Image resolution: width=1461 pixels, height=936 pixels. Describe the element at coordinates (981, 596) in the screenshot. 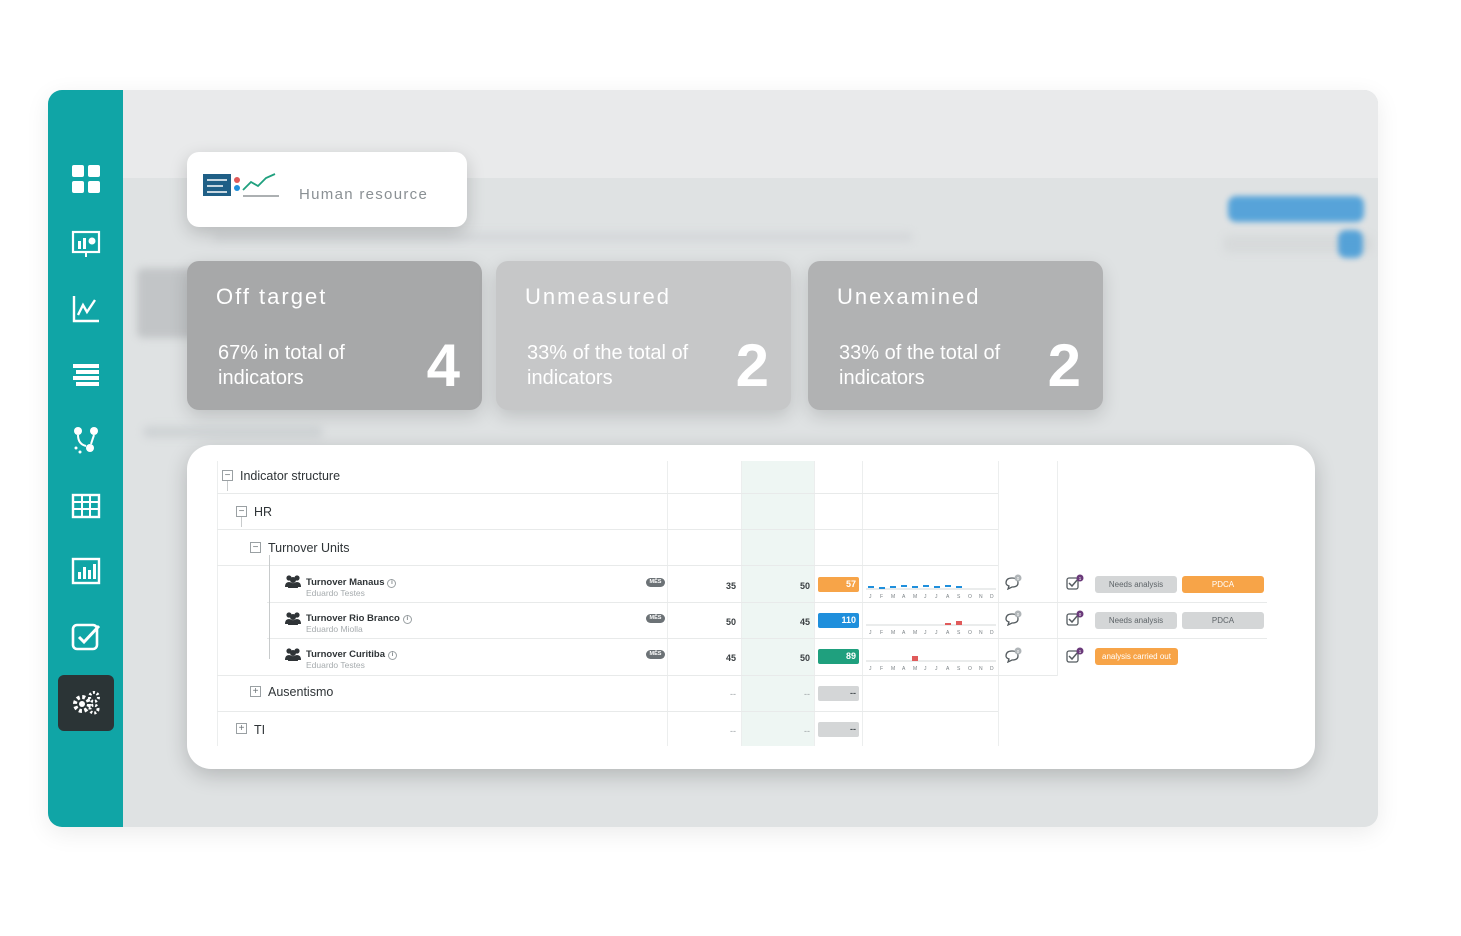

I see `svg-text: N` at that location.